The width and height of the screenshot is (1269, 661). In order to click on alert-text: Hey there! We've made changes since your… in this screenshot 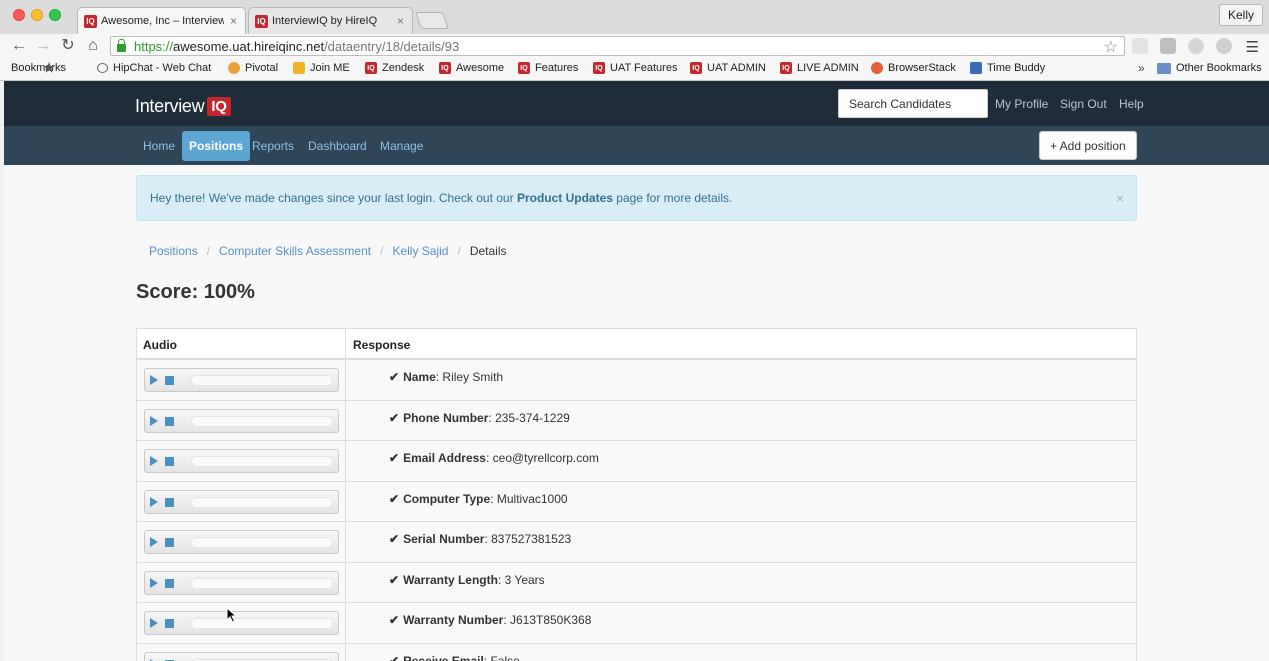, I will do `click(441, 198)`.